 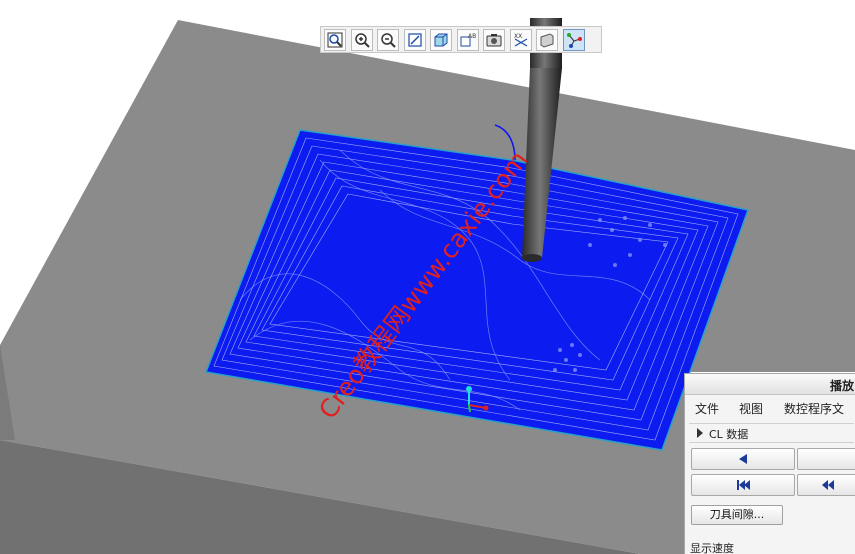 What do you see at coordinates (712, 548) in the screenshot?
I see `display-speed-label: 显示速度` at bounding box center [712, 548].